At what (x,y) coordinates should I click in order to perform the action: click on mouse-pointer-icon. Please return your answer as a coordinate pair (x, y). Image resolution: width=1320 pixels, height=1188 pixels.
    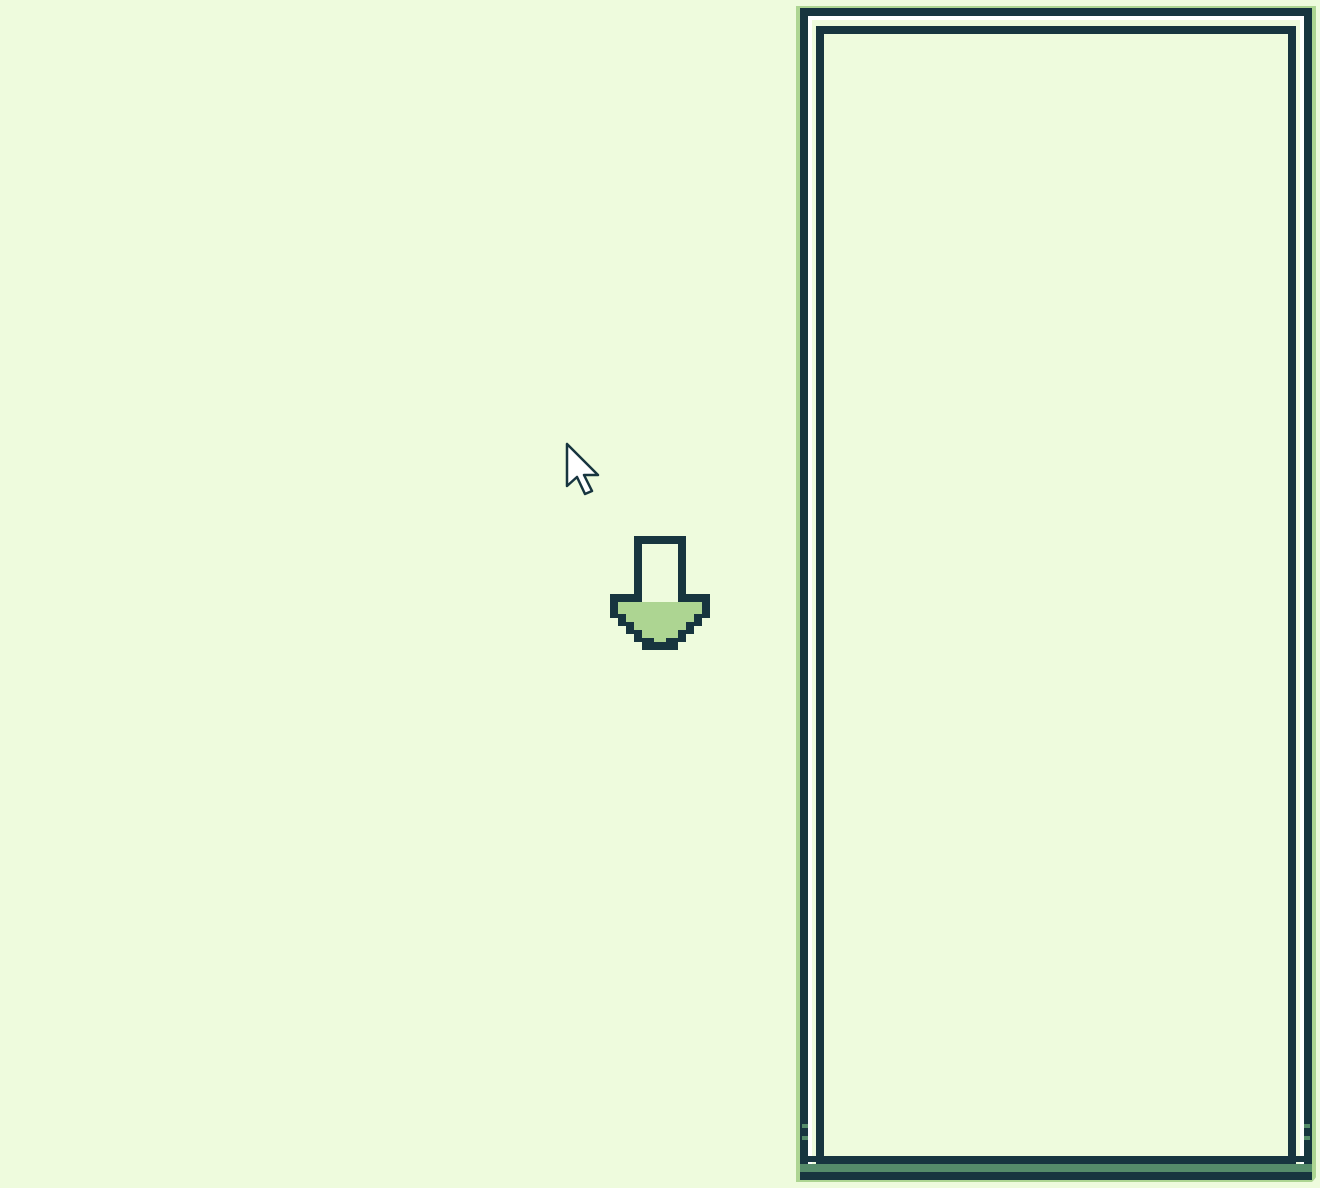
    Looking at the image, I should click on (584, 470).